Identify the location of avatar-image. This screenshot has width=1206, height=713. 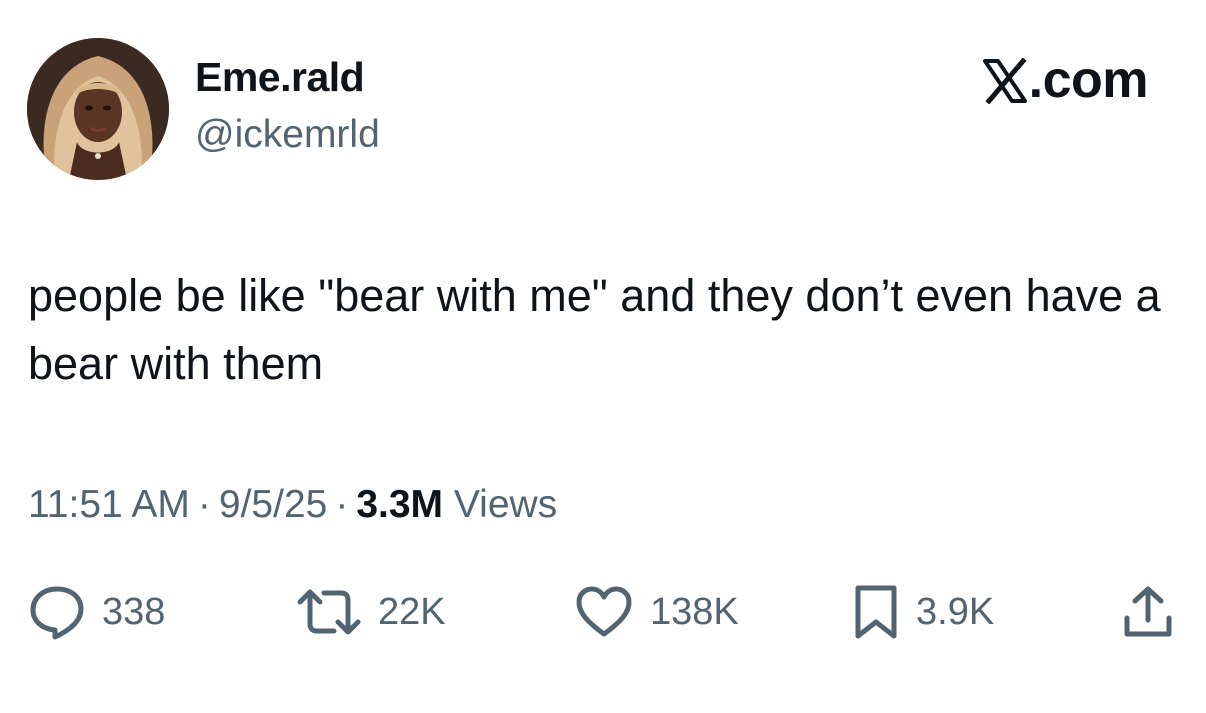
(98, 109).